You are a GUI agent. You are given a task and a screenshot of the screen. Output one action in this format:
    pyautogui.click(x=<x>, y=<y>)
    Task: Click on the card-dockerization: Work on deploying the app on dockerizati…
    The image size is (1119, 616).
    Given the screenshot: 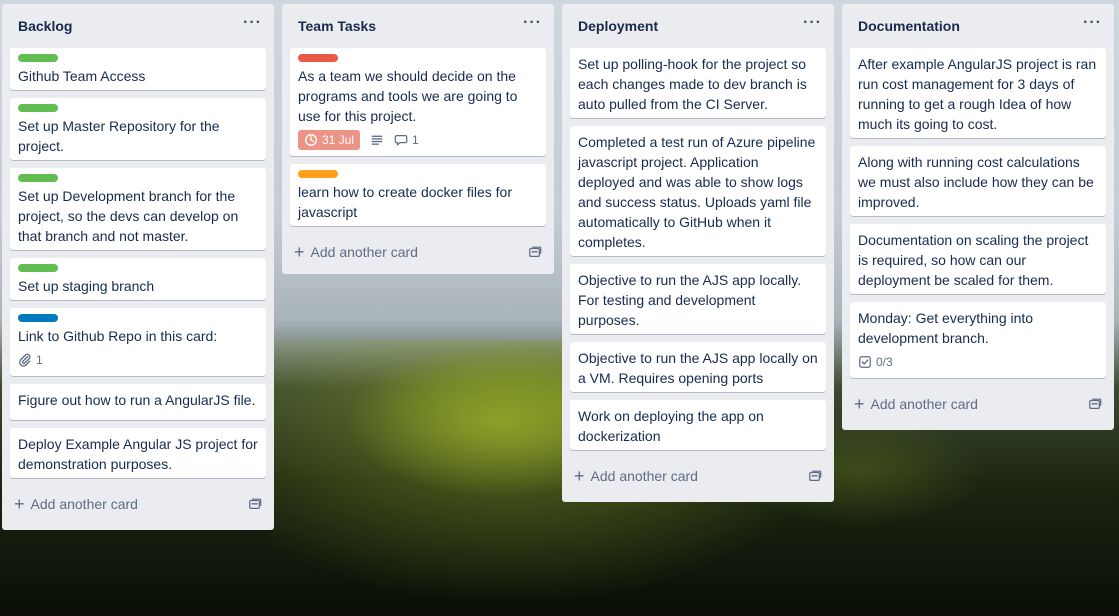 What is the action you would take?
    pyautogui.click(x=698, y=425)
    